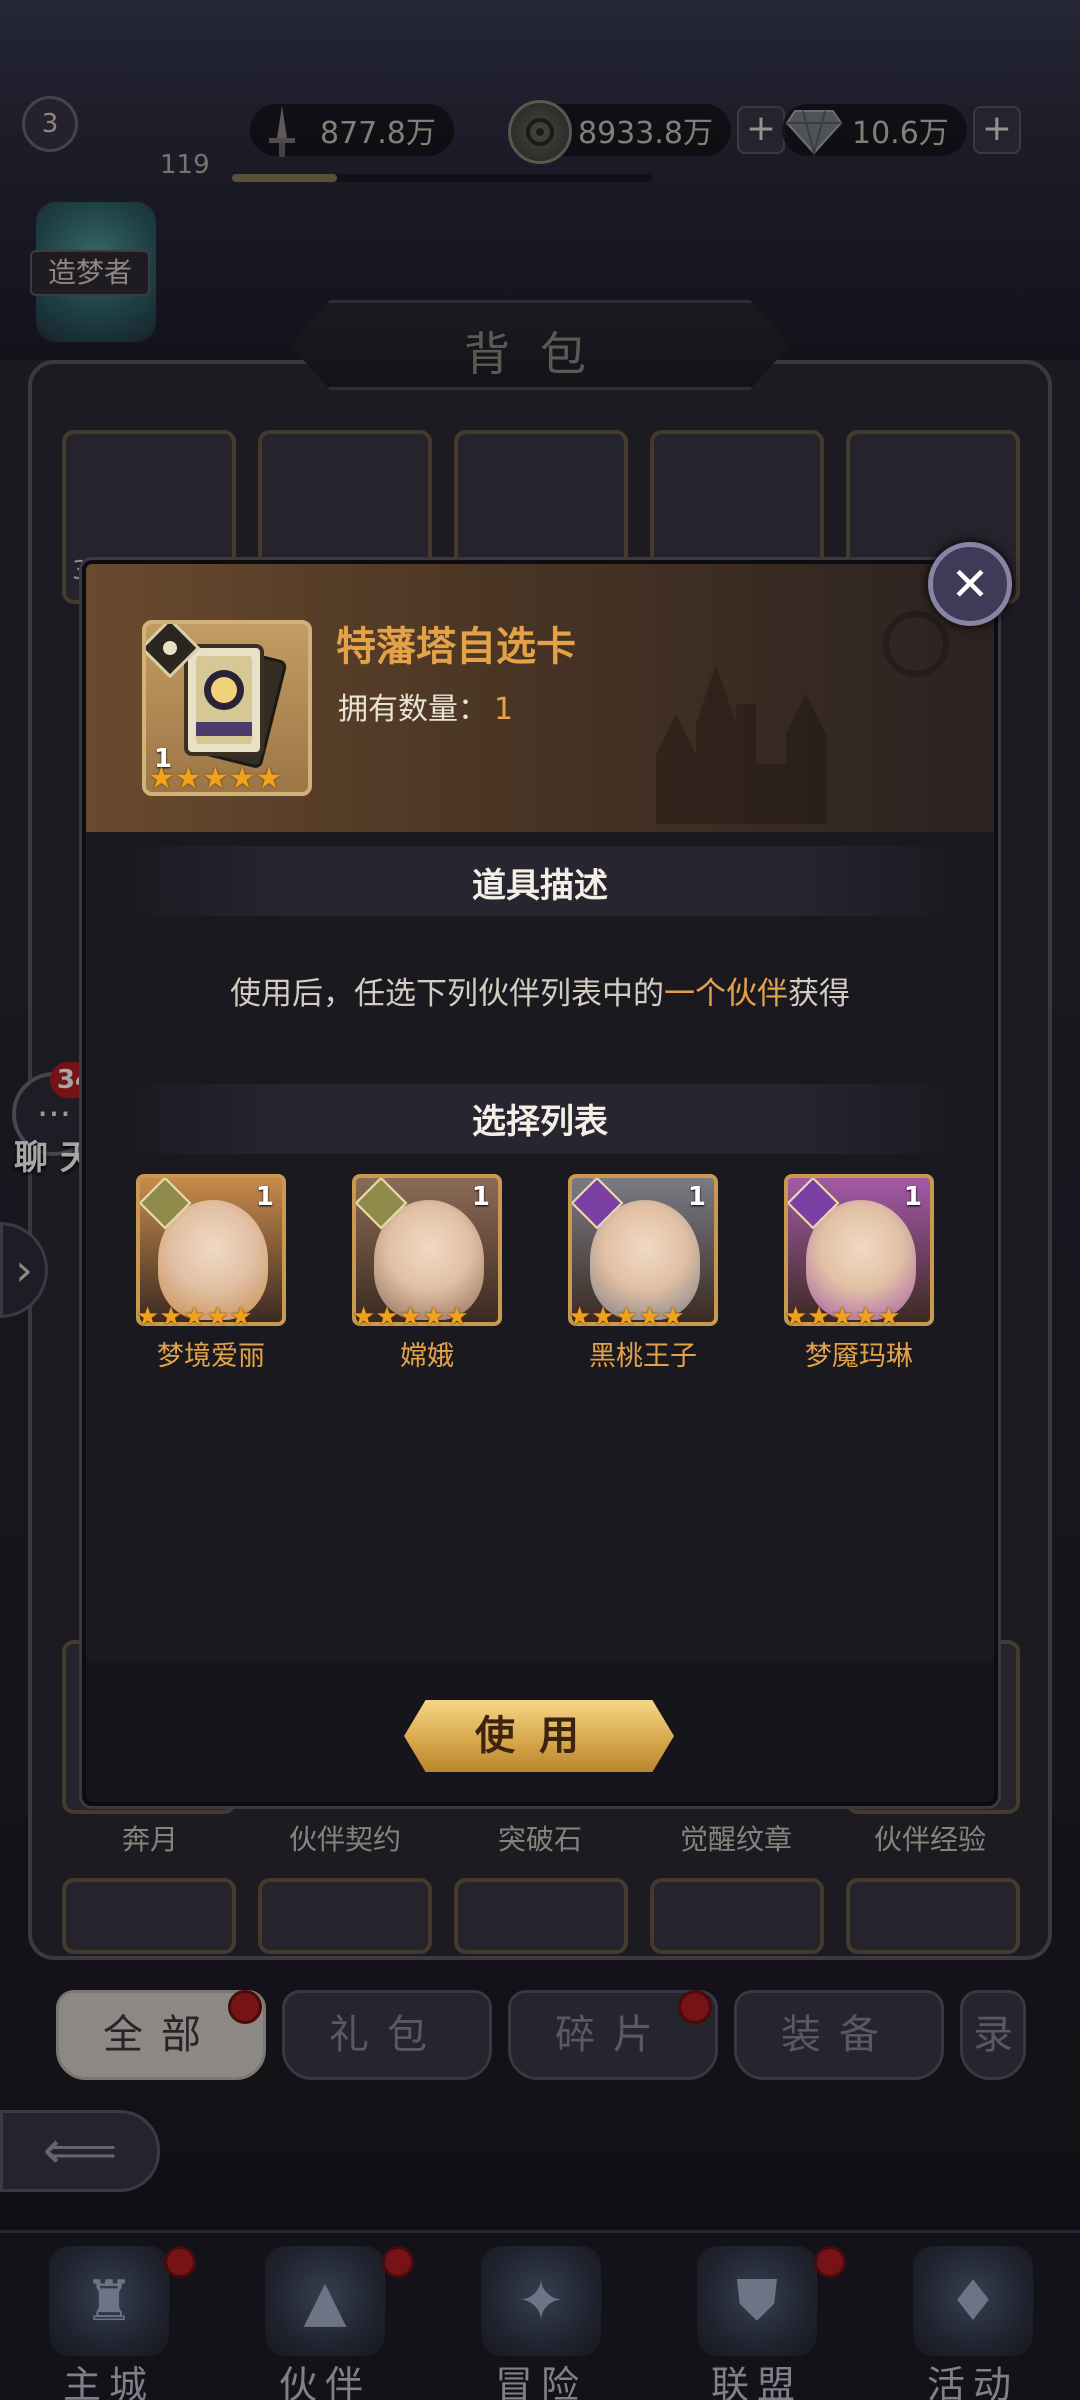  I want to click on close-x-icon: ✕, so click(970, 584).